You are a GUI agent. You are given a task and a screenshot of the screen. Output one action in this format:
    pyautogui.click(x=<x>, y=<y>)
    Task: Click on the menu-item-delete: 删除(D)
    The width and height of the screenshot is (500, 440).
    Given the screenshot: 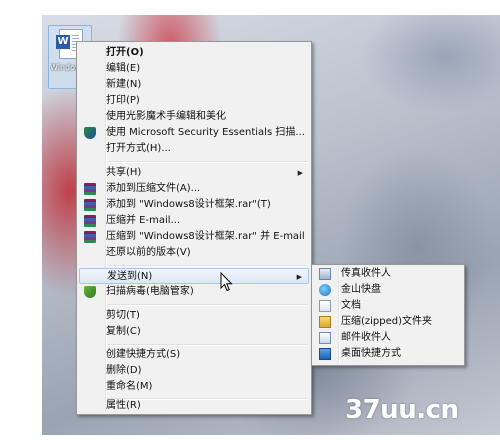 What is the action you would take?
    pyautogui.click(x=194, y=371)
    